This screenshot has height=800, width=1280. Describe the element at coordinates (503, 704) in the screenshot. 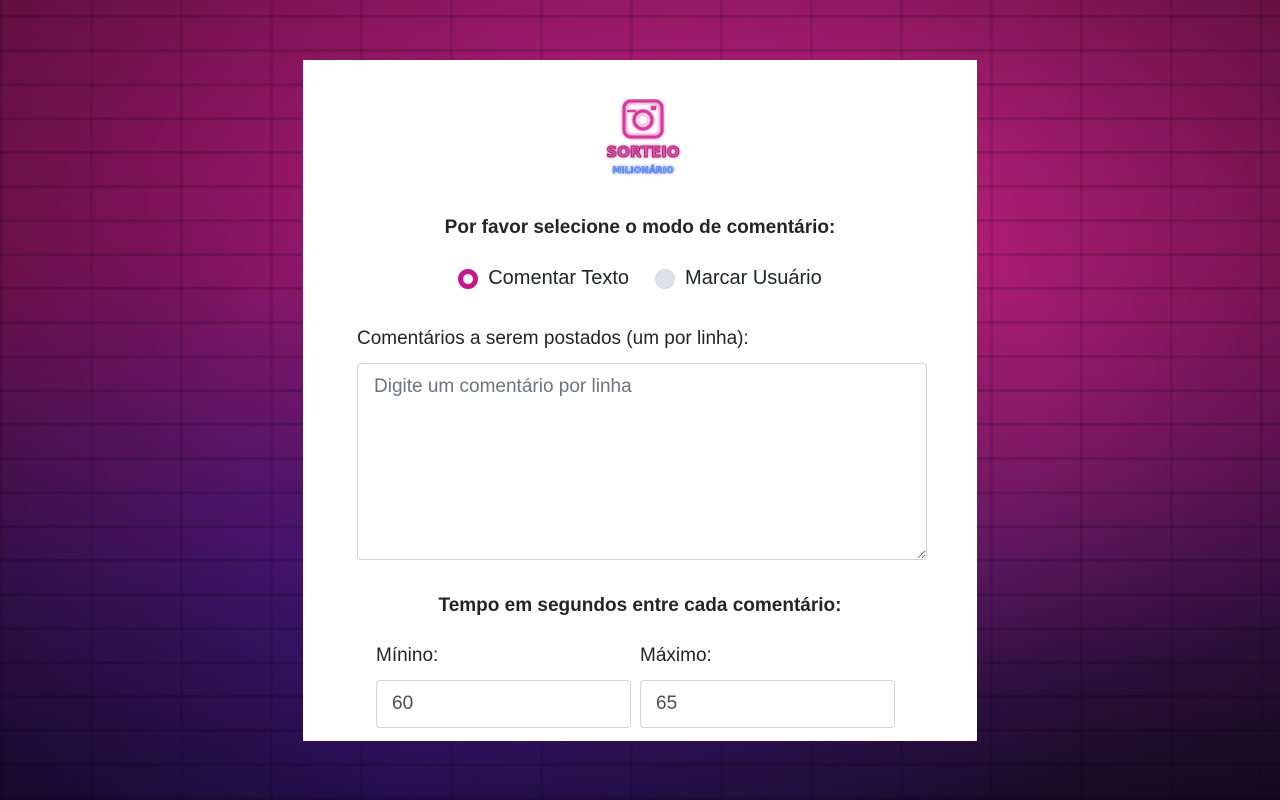

I see `min-seconds-input` at that location.